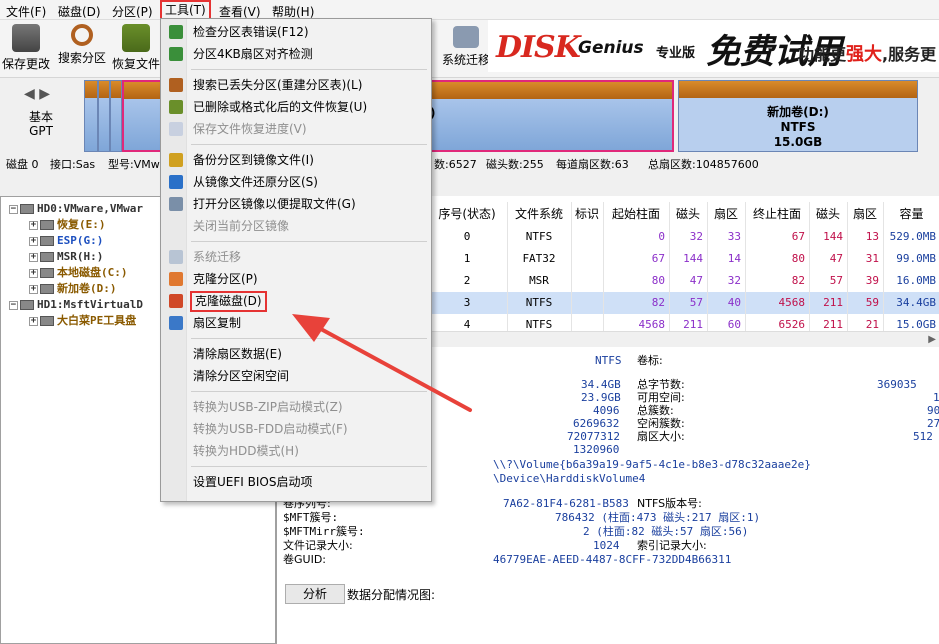 Image resolution: width=939 pixels, height=644 pixels. What do you see at coordinates (872, 236) in the screenshot?
I see `table-cell: 13` at bounding box center [872, 236].